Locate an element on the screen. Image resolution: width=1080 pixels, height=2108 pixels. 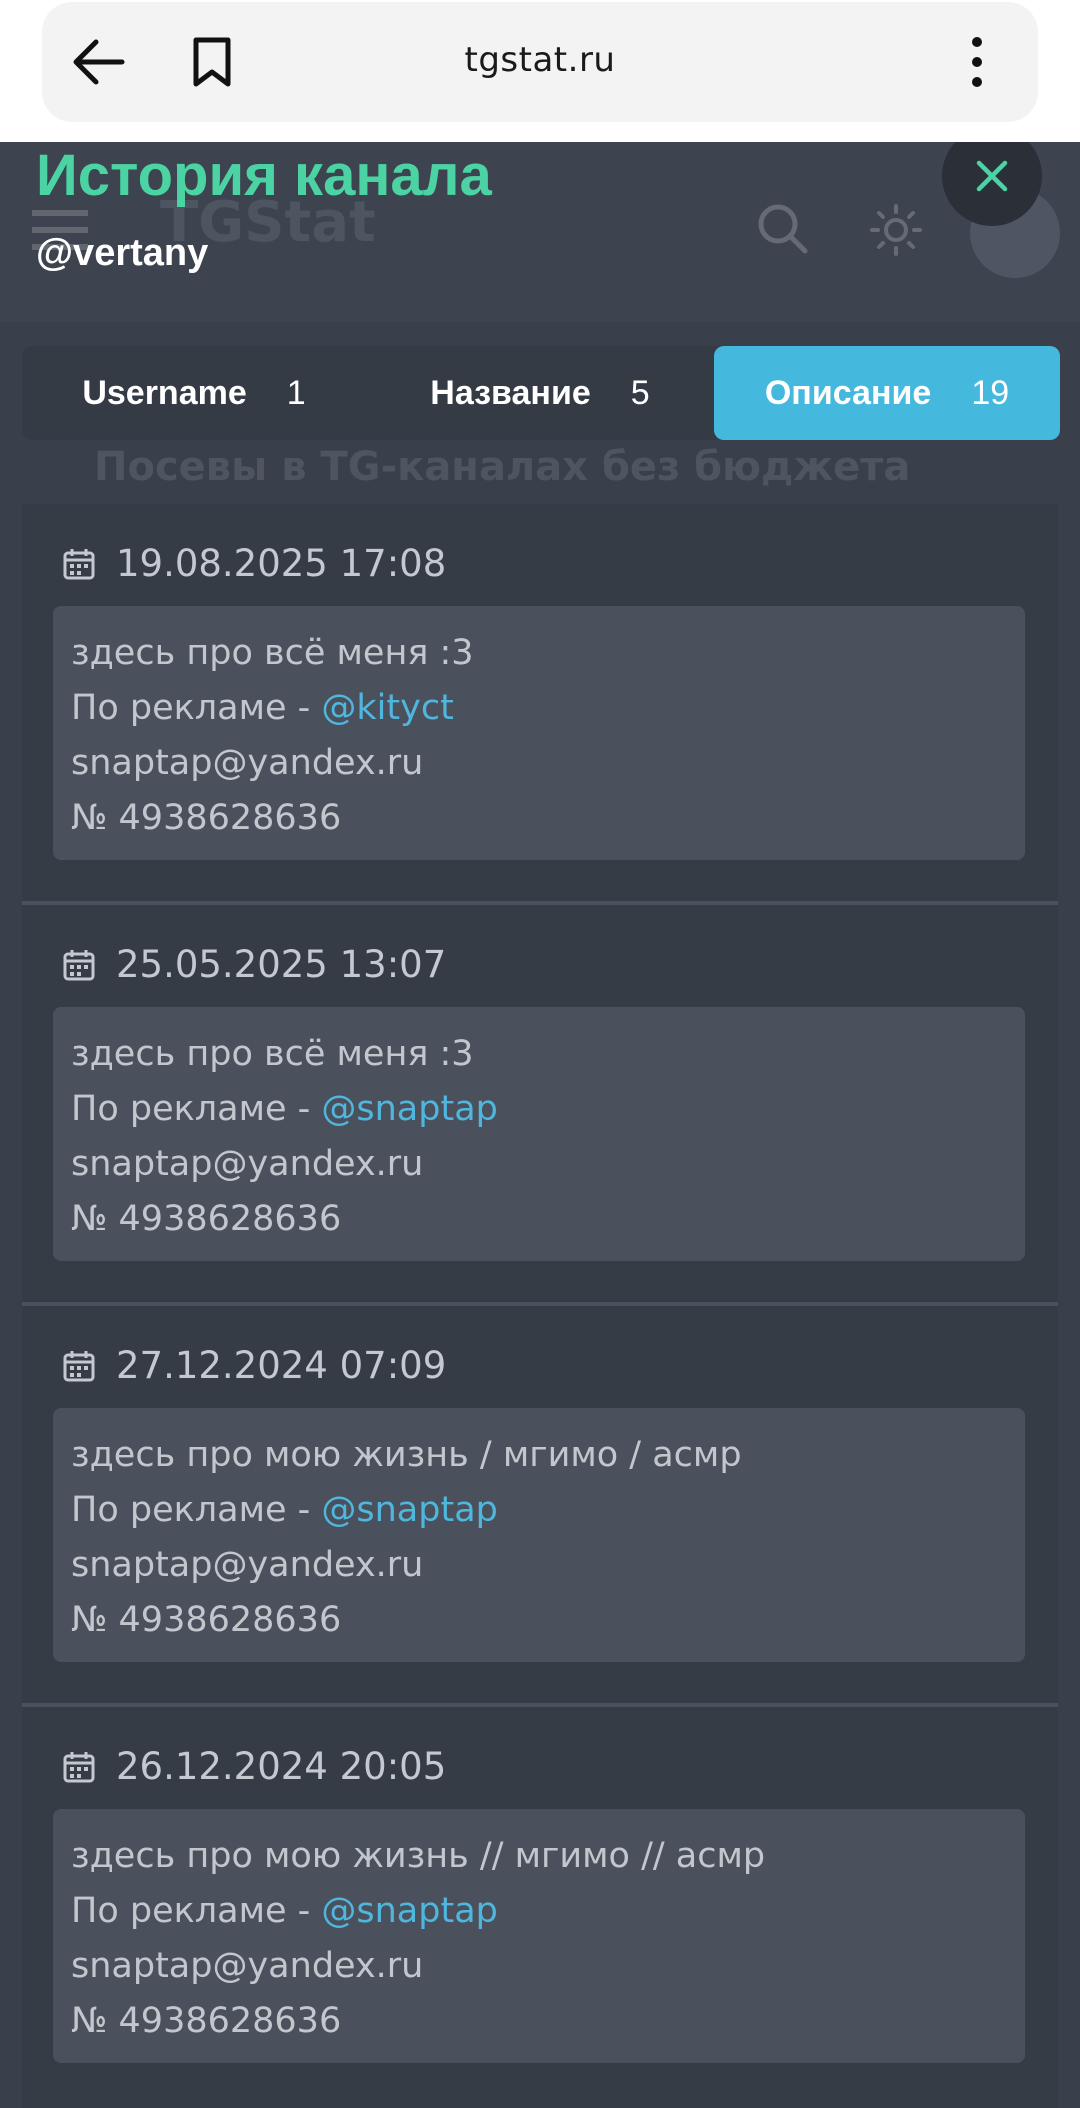
theme-toggle-icon is located at coordinates (896, 230).